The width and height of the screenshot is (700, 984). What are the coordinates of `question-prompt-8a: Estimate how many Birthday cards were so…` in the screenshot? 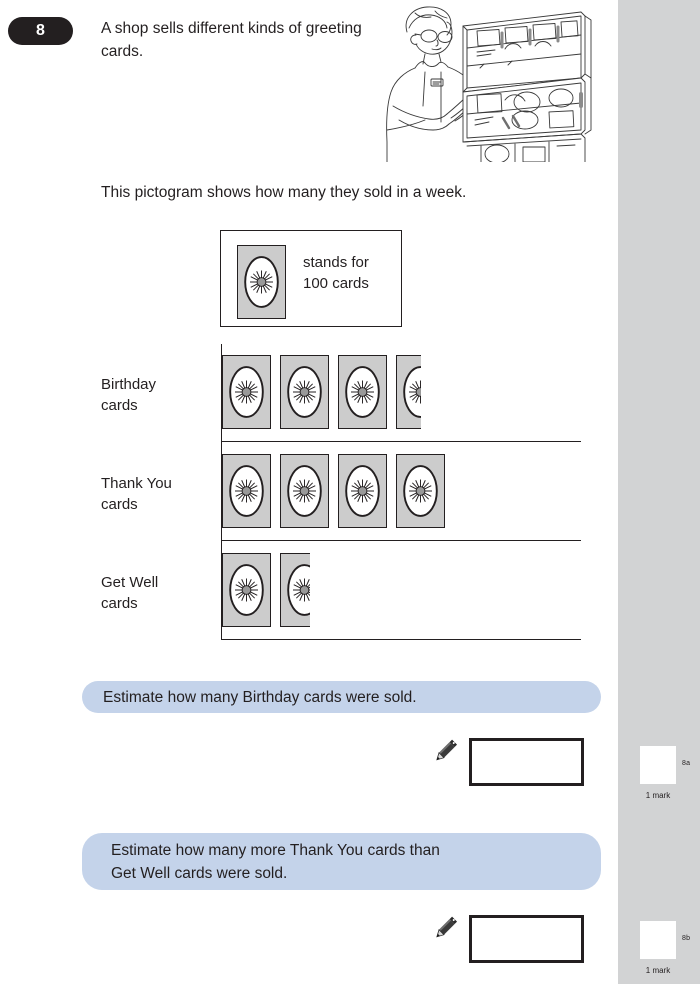 It's located at (341, 697).